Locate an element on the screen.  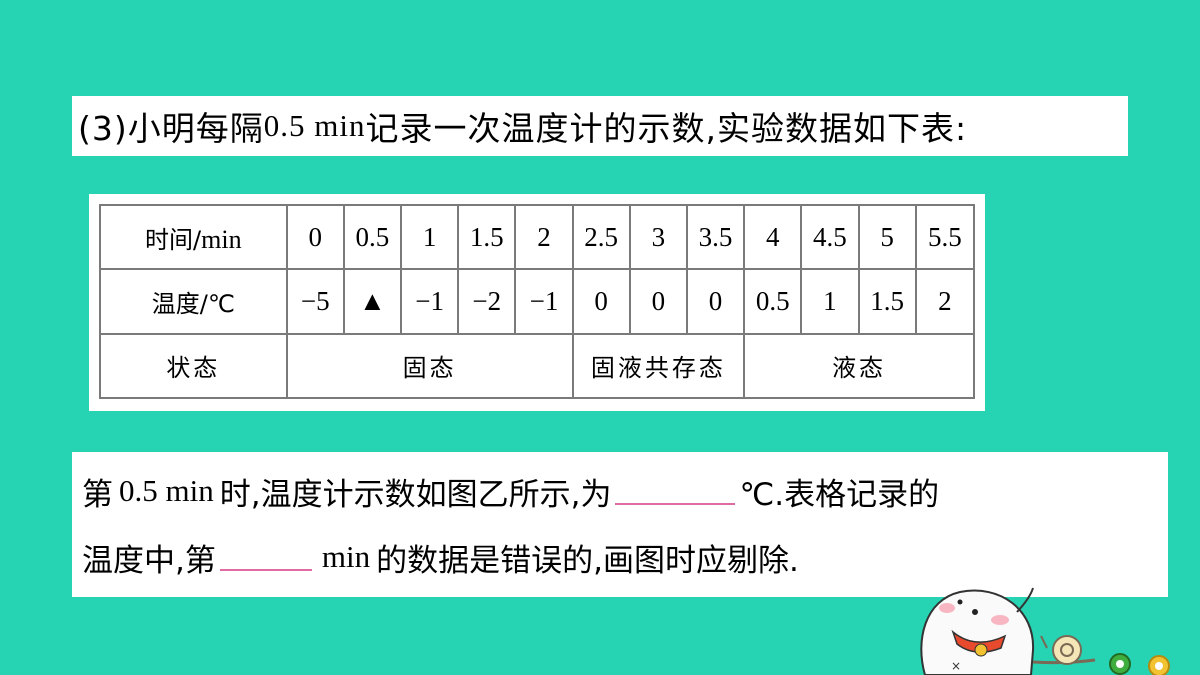
time-cell: 5.5 is located at coordinates (945, 237).